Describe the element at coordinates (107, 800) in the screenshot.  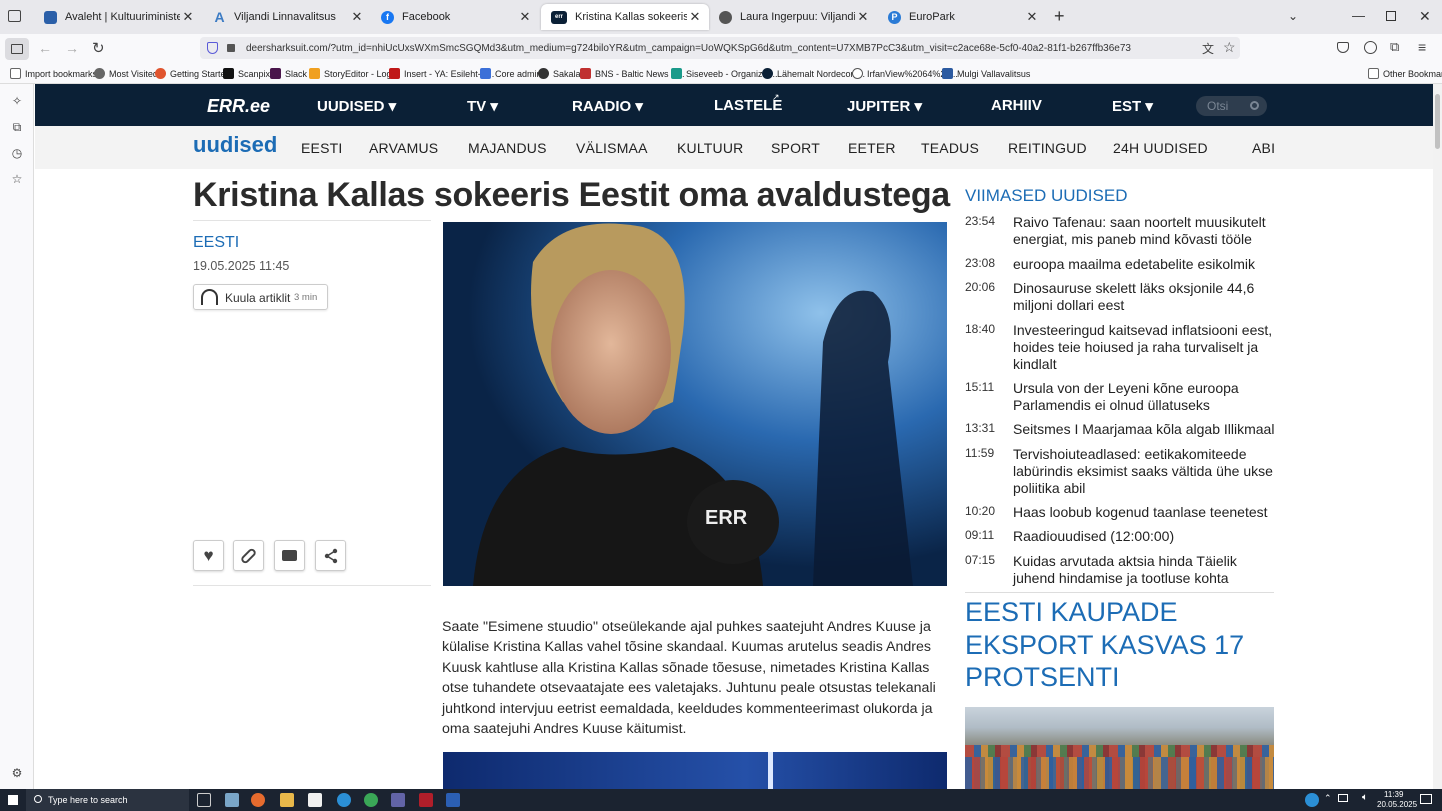
I see `taskbar-search-input: Type here to search` at that location.